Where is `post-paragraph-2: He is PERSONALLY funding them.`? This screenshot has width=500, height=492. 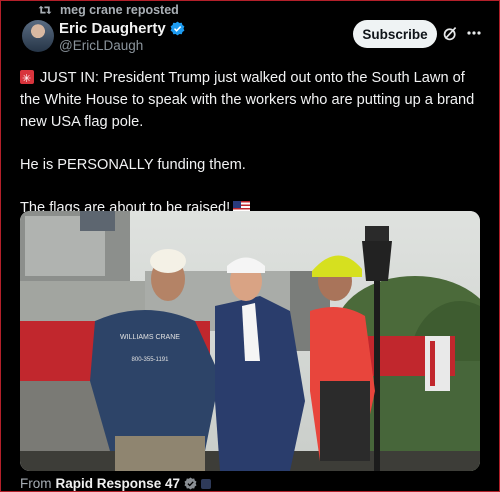 post-paragraph-2: He is PERSONALLY funding them. is located at coordinates (252, 165).